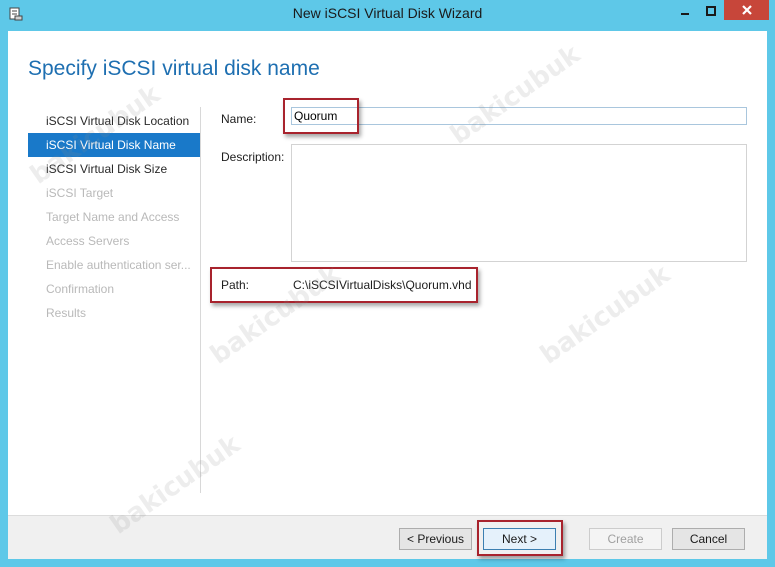  I want to click on minimize-button, so click(685, 10).